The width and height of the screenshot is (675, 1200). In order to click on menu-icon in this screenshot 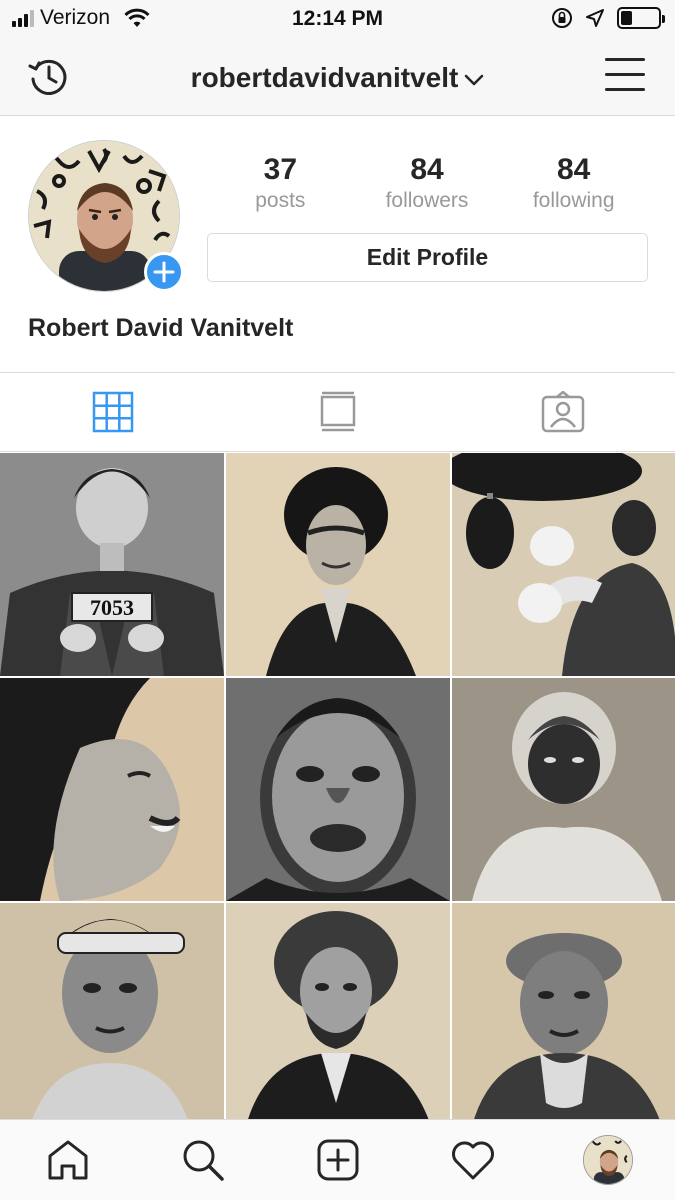, I will do `click(625, 76)`.